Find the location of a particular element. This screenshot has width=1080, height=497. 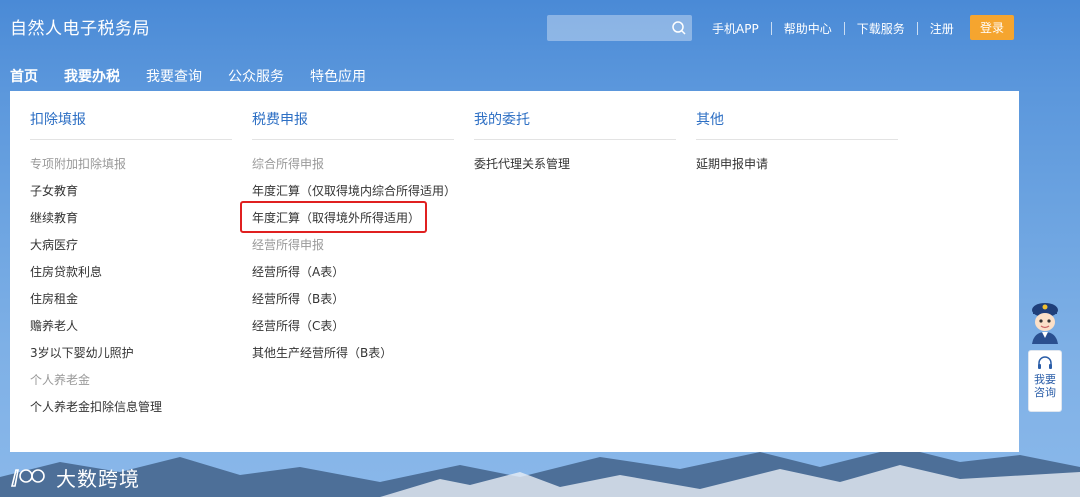

main-nav: 首页 我要办税 我要查询 公众服务 特色应用 is located at coordinates (201, 76).